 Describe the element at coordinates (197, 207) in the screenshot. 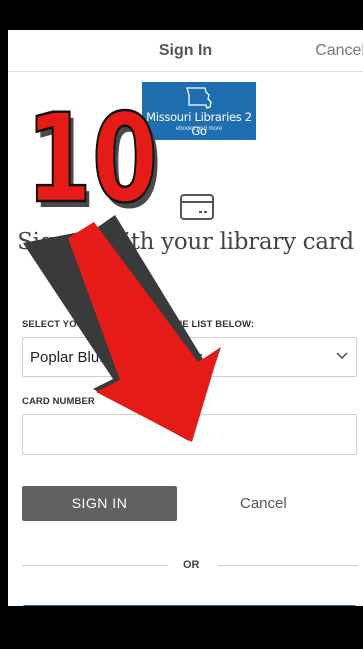

I see `library-card-icon` at that location.